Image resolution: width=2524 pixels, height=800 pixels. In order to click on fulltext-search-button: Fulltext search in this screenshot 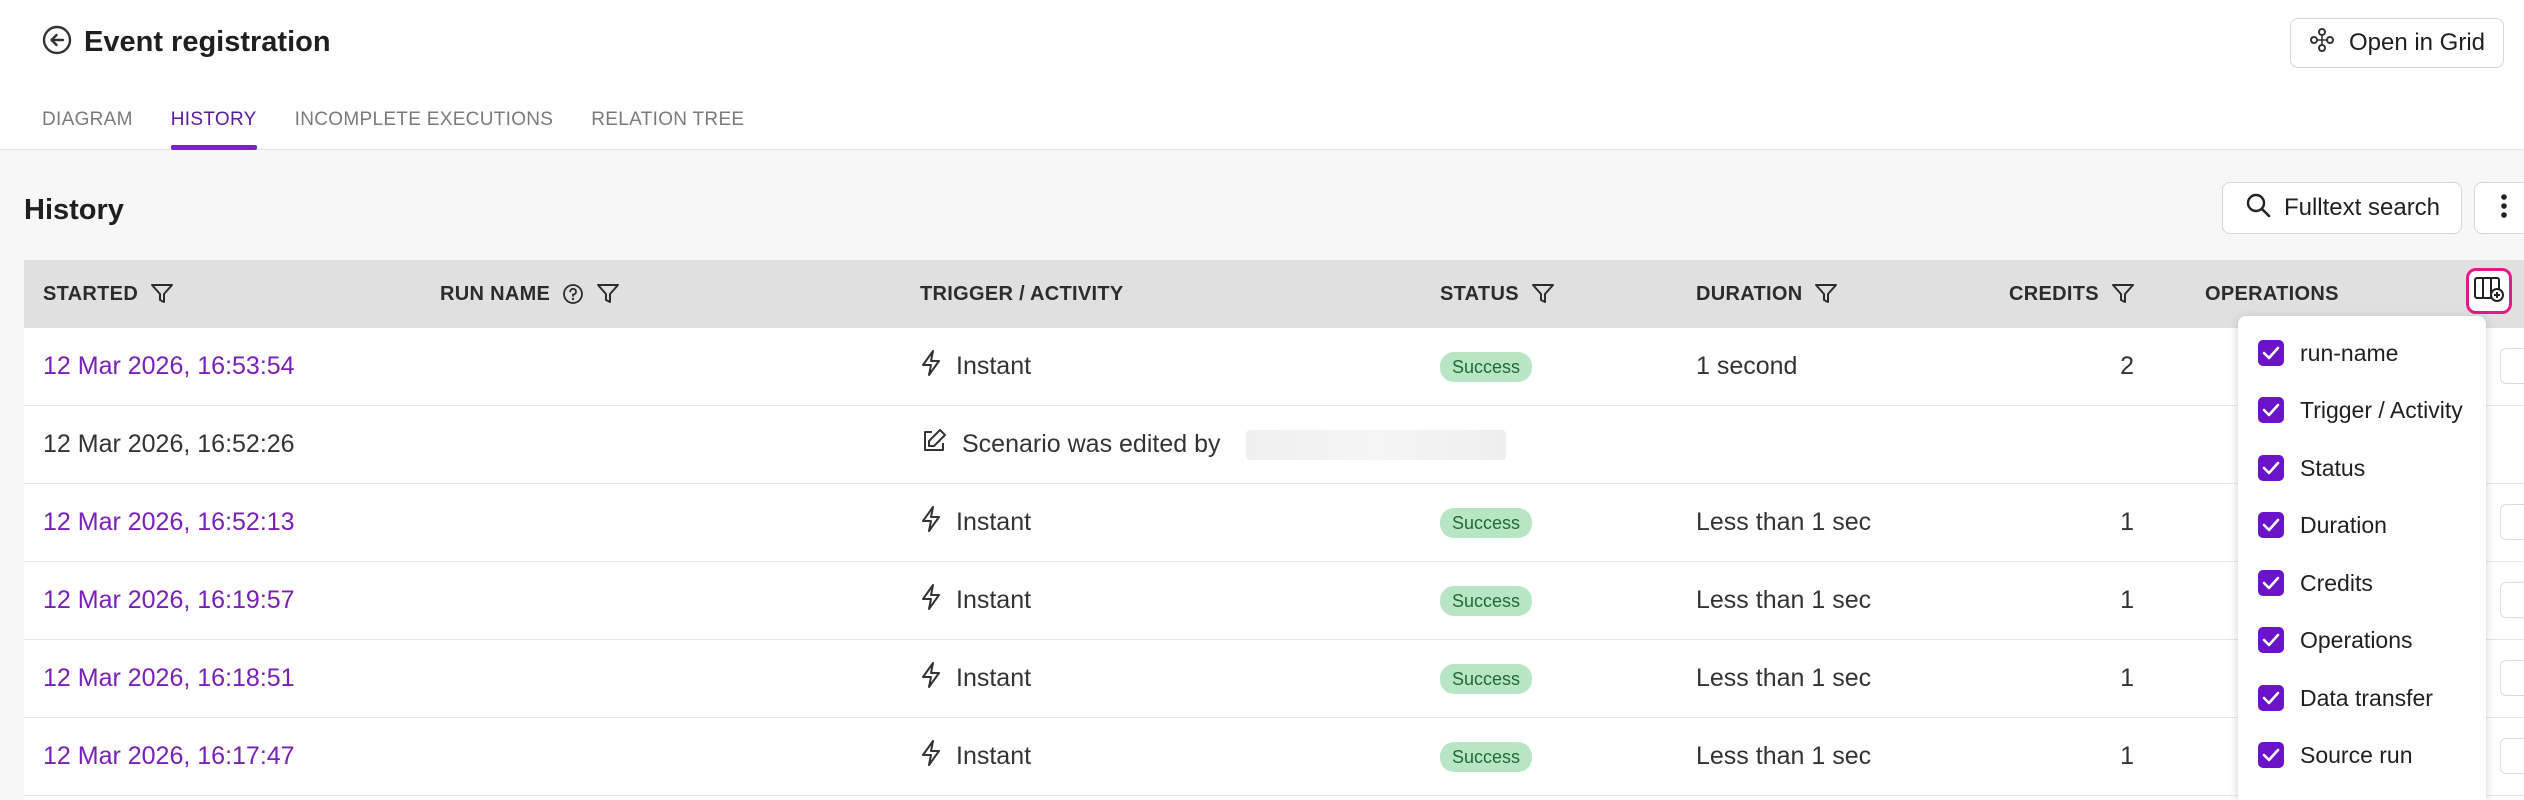, I will do `click(2342, 208)`.